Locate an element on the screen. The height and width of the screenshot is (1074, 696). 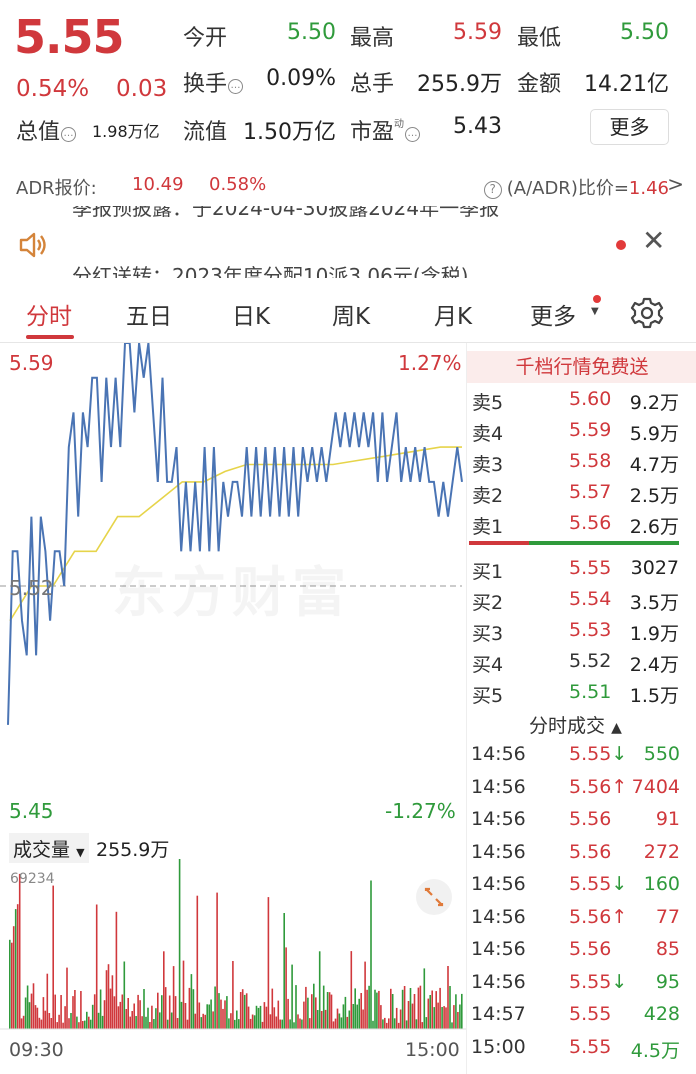
tab-monthly-k: 月K is located at coordinates (453, 314).